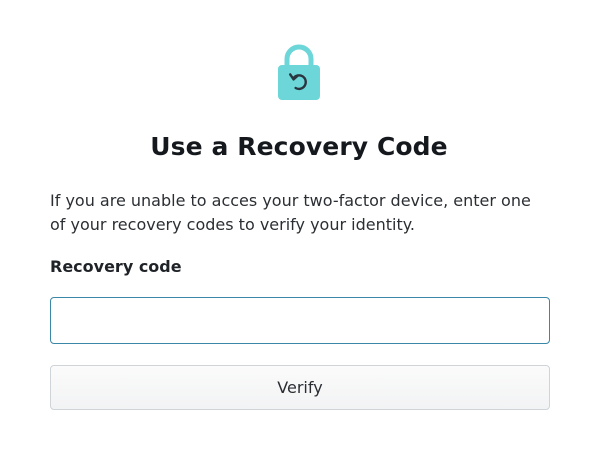 This screenshot has width=598, height=463. What do you see at coordinates (300, 320) in the screenshot?
I see `recovery-code-input` at bounding box center [300, 320].